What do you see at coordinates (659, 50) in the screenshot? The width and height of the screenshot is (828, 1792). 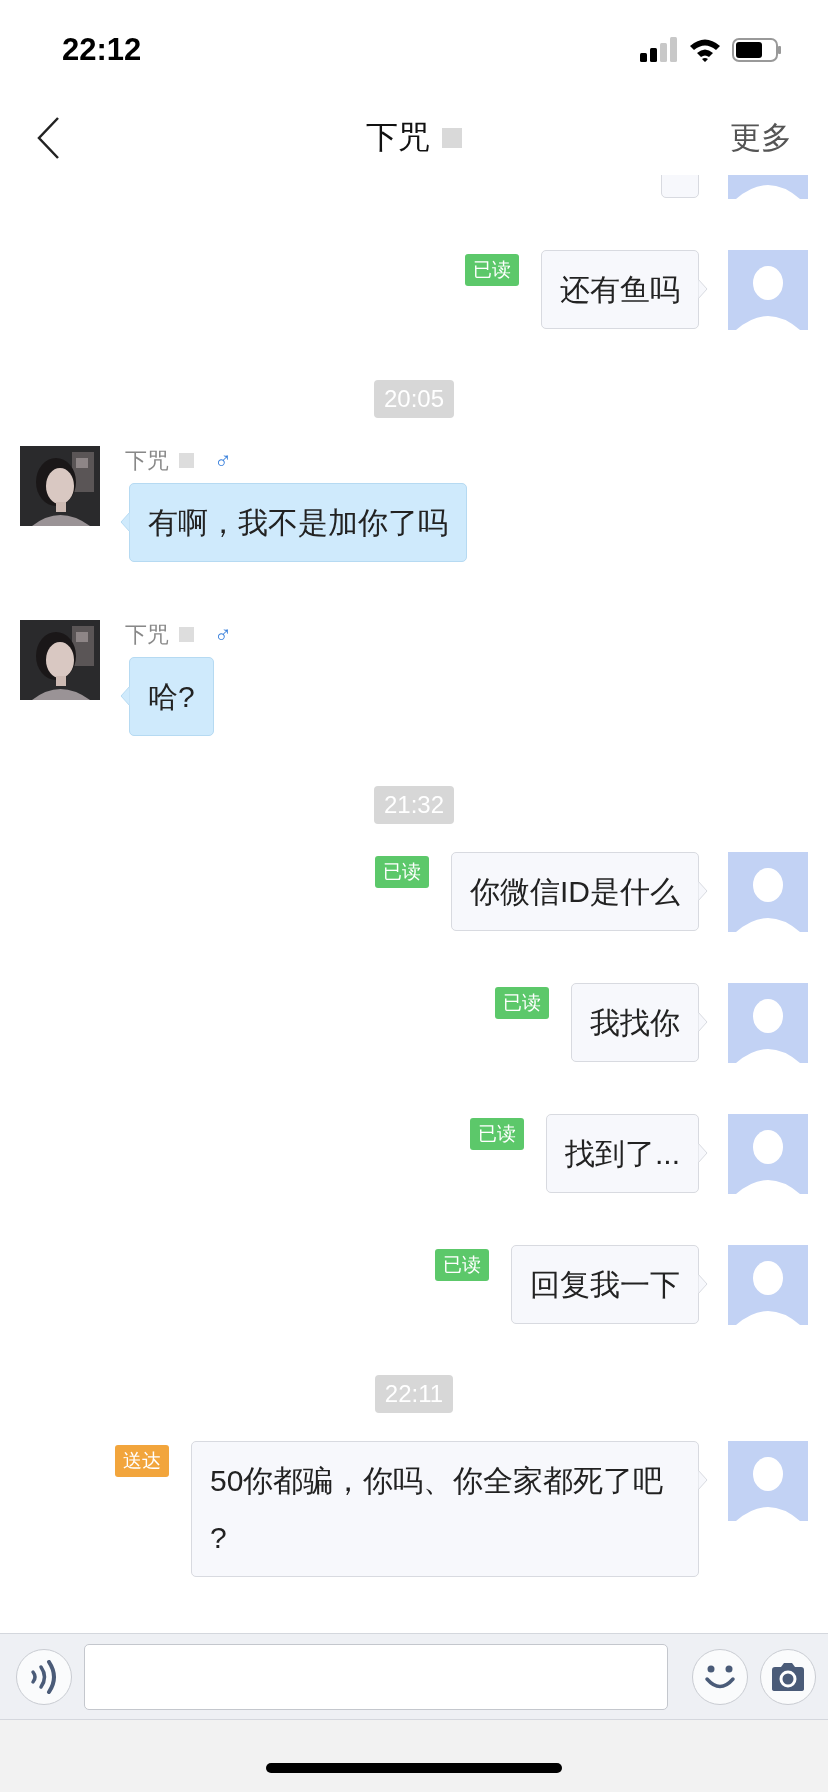 I see `signal-icon` at bounding box center [659, 50].